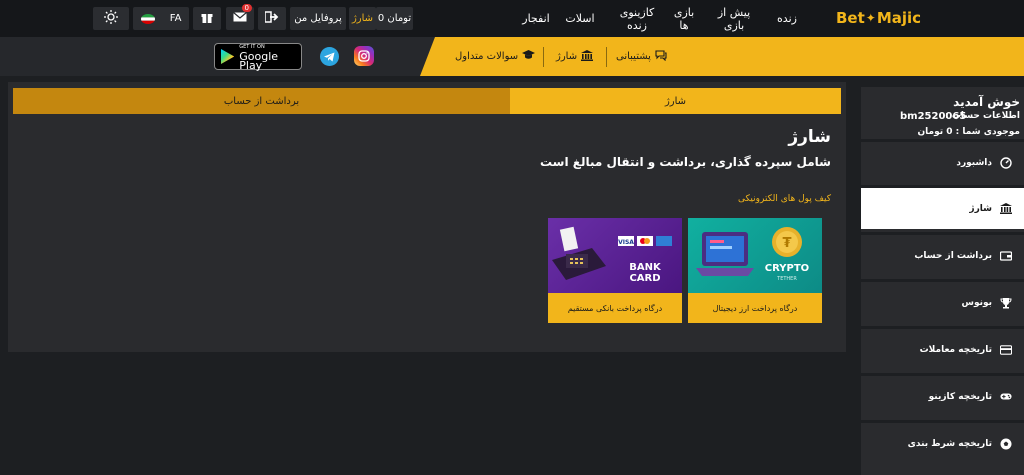 This screenshot has height=475, width=1024. I want to click on iran-flag-icon, so click(147, 18).